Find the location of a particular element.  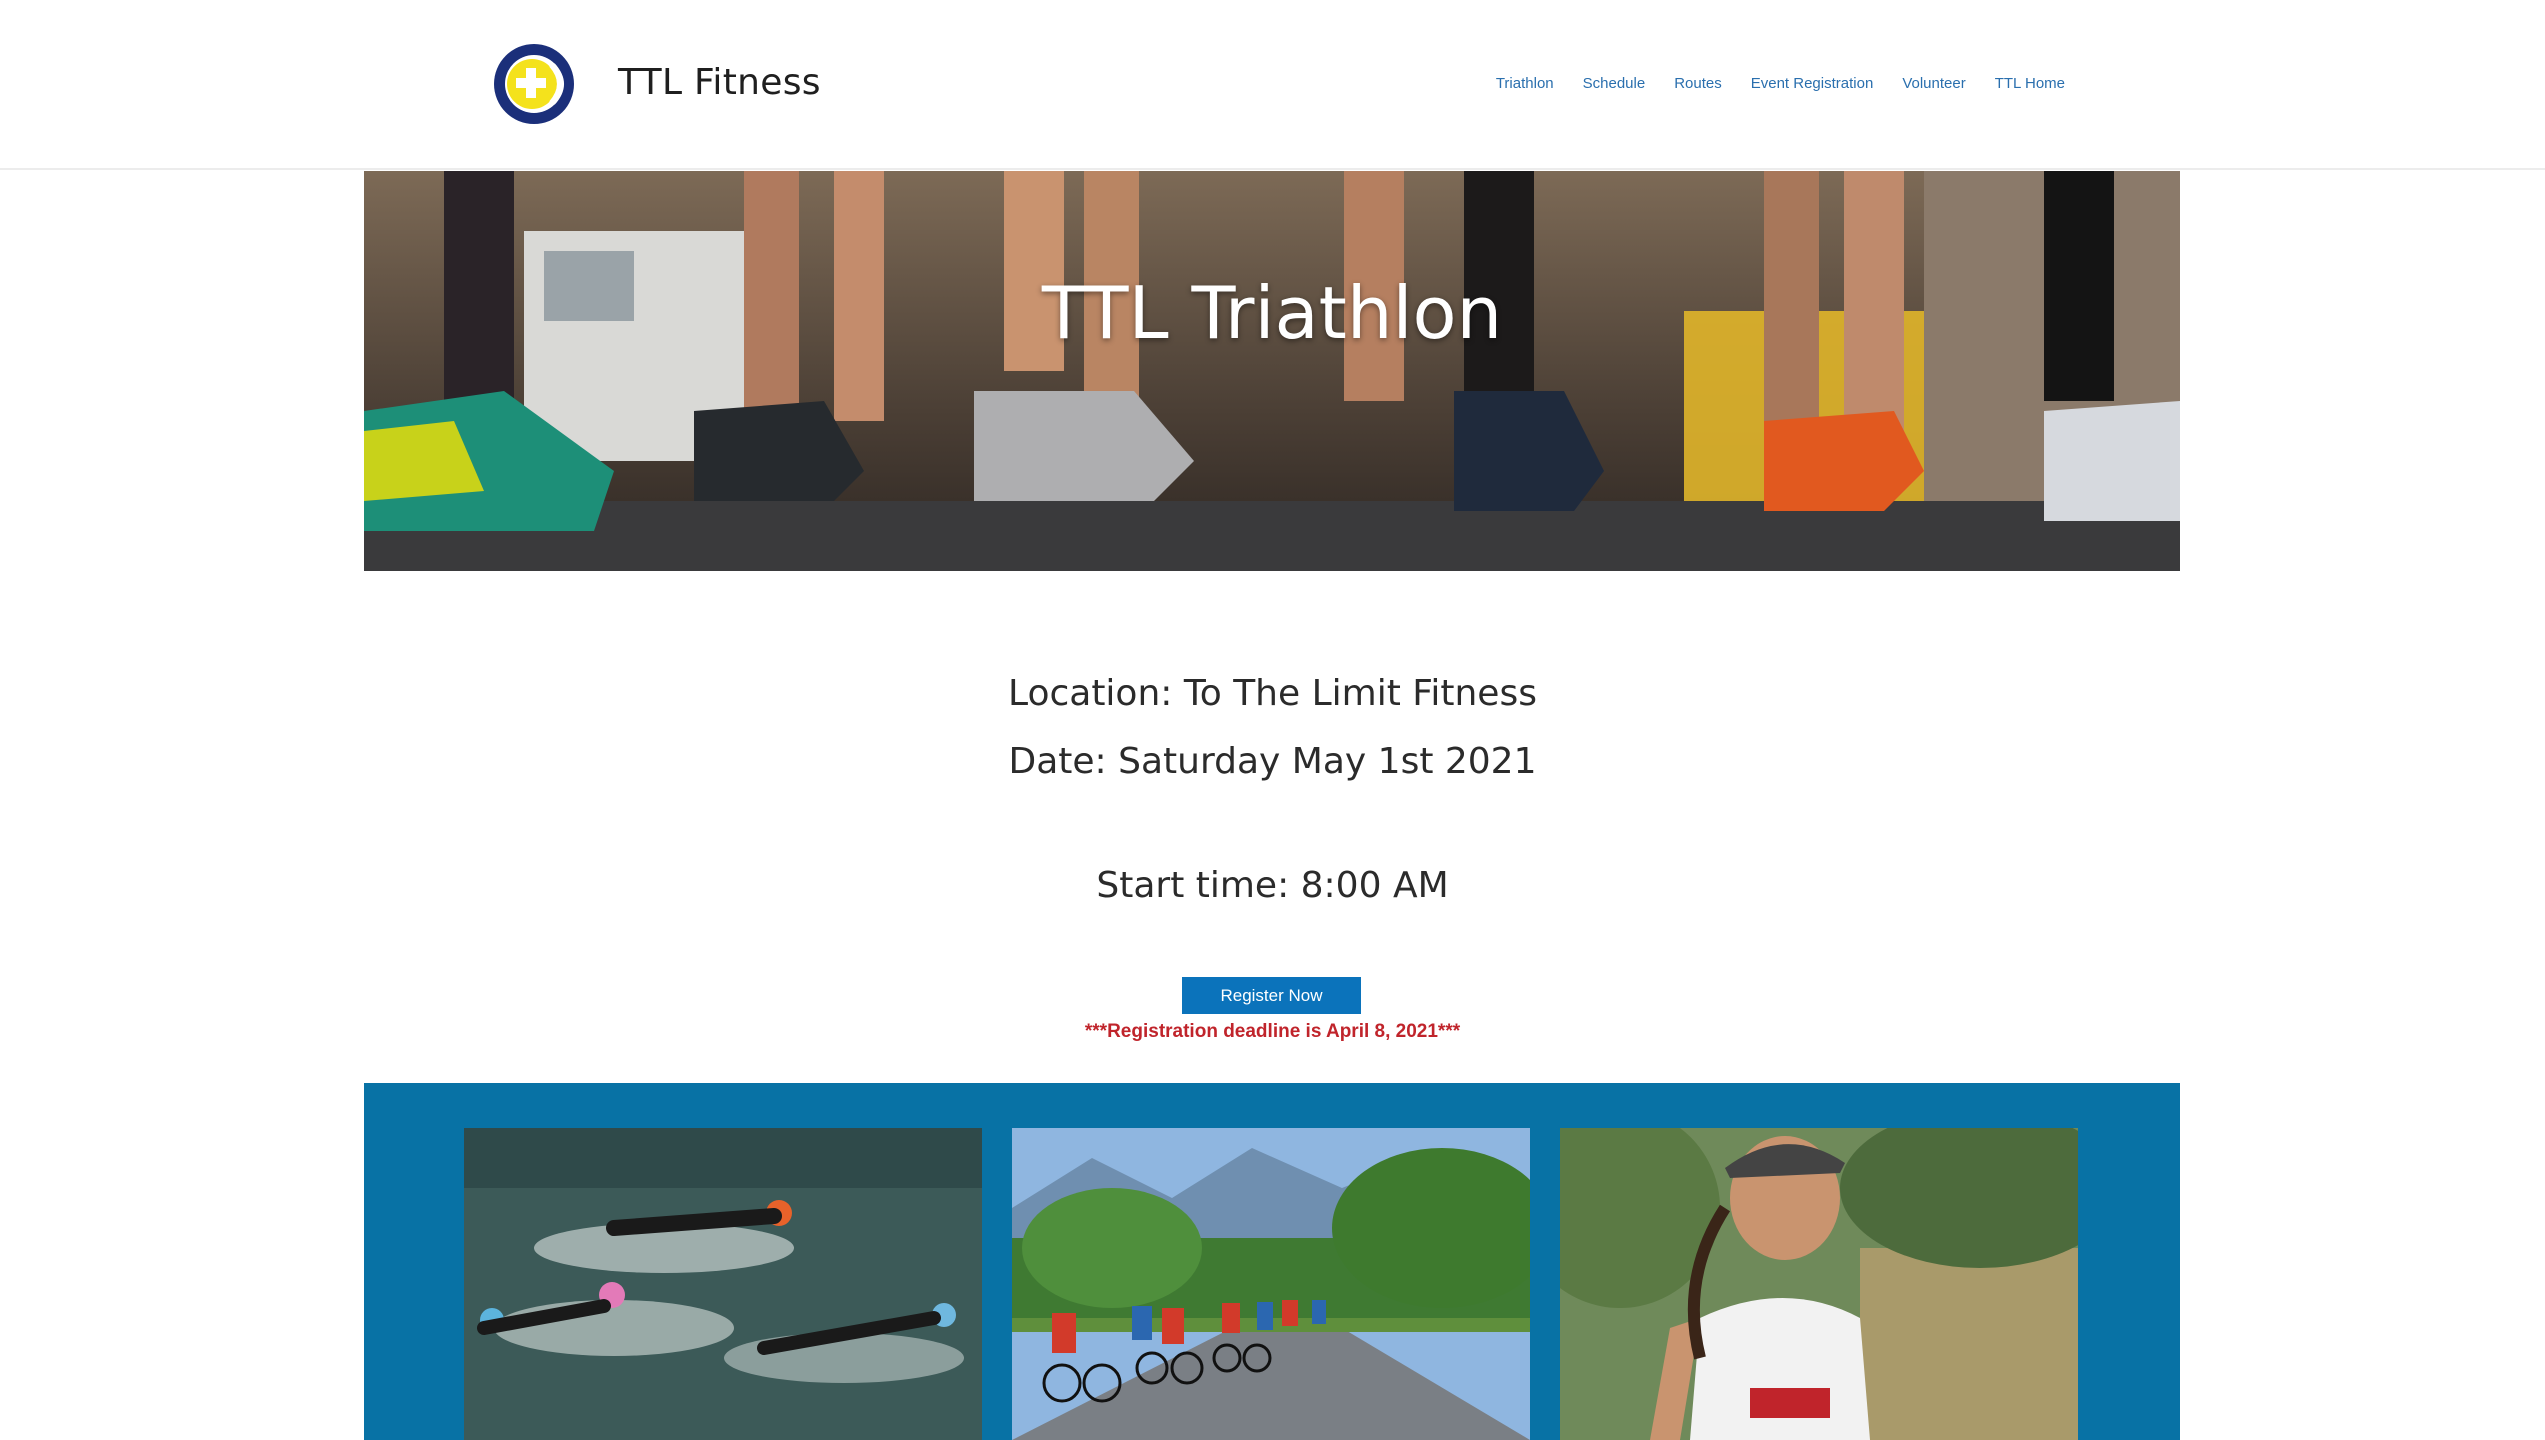

register-now-button: Register Now is located at coordinates (1271, 995).